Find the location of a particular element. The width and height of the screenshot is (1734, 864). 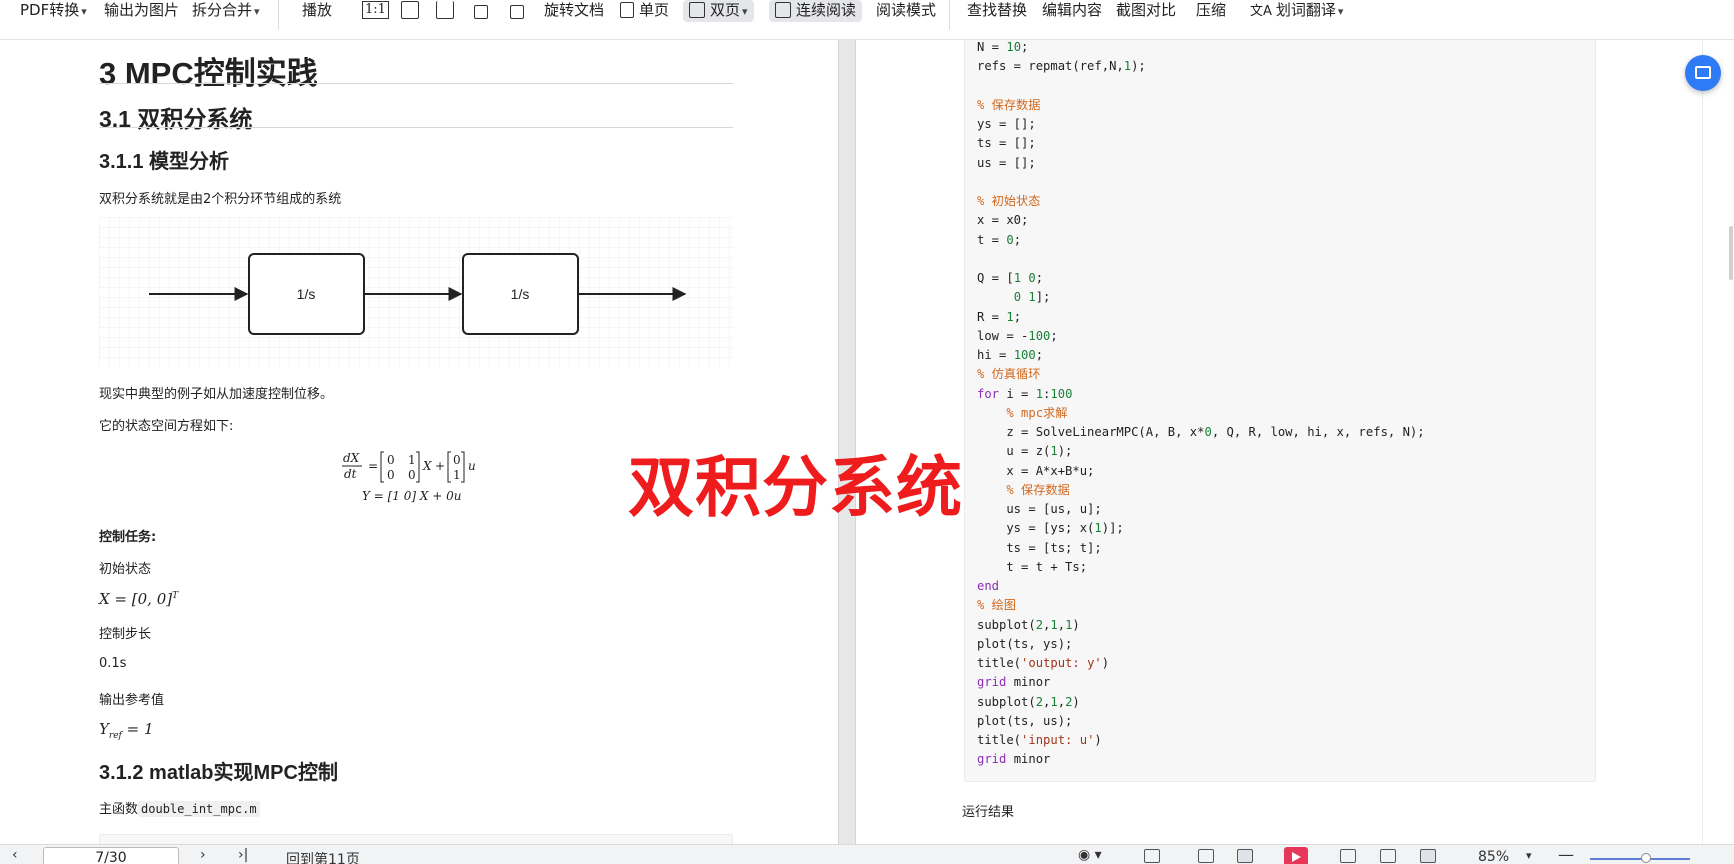

compress-button: 压缩 is located at coordinates (1211, 11).